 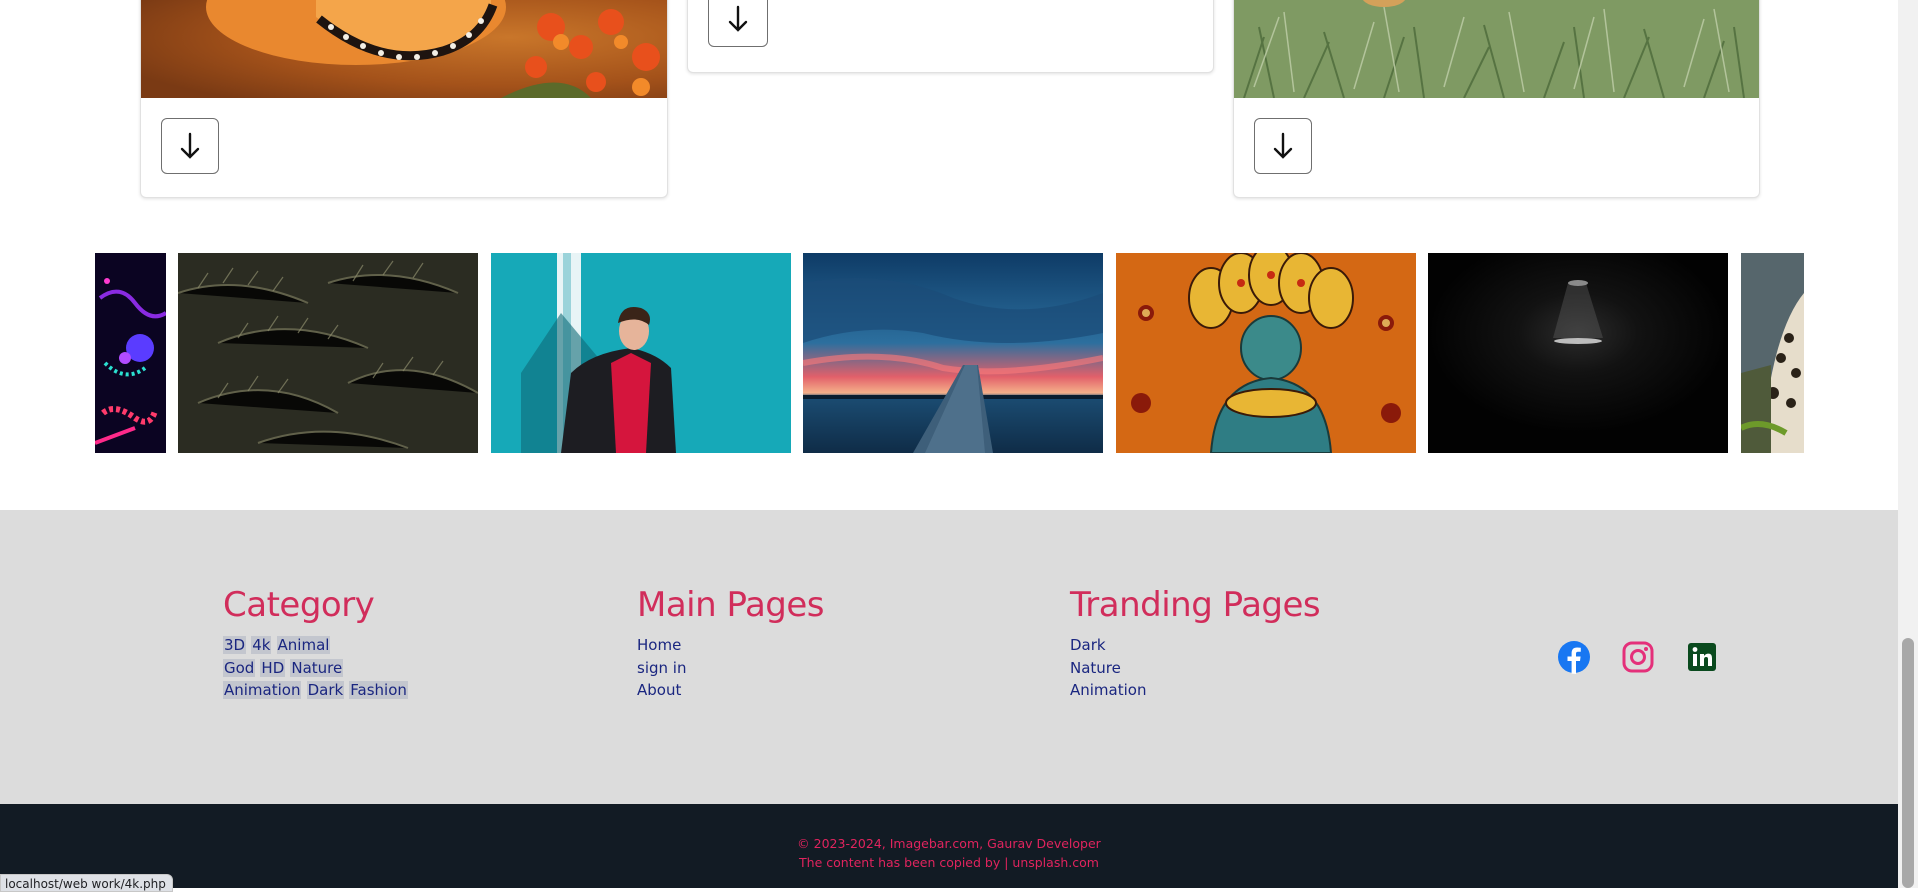 What do you see at coordinates (1908, 763) in the screenshot?
I see `scrollbar-thumb` at bounding box center [1908, 763].